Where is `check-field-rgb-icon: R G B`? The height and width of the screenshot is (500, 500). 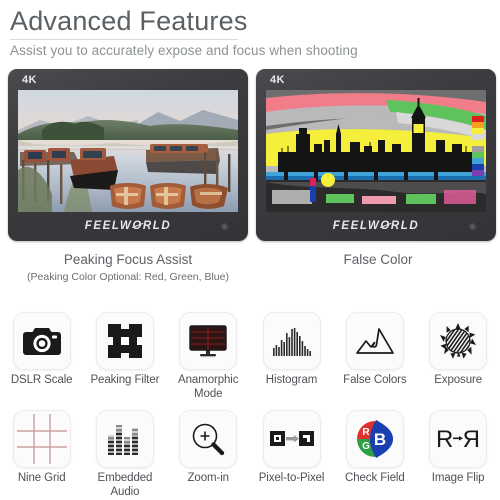 check-field-rgb-icon: R G B is located at coordinates (374, 439).